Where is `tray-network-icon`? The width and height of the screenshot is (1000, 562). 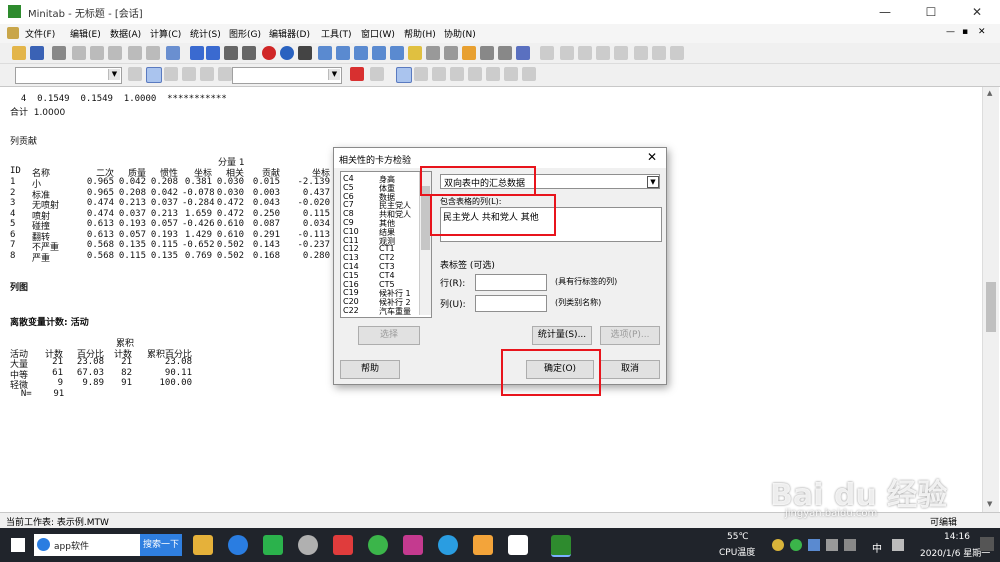
tray-network-icon is located at coordinates (814, 545).